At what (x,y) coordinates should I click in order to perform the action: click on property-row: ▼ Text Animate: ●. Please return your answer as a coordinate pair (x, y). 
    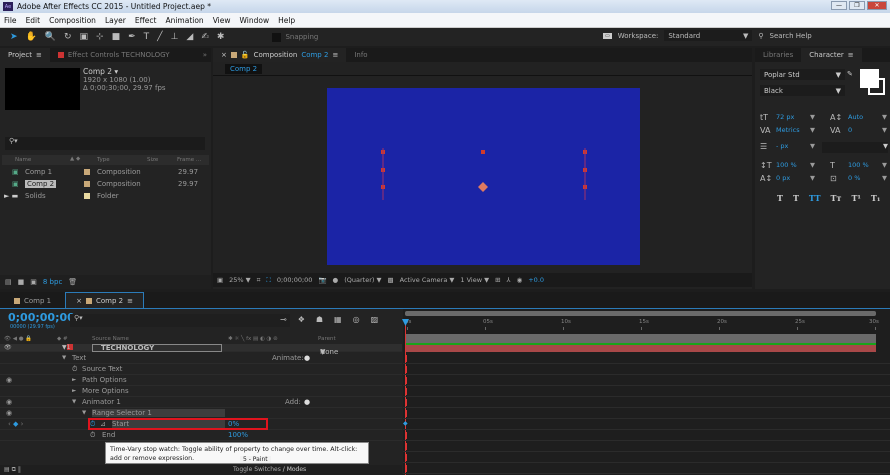
    Looking at the image, I should click on (201, 358).